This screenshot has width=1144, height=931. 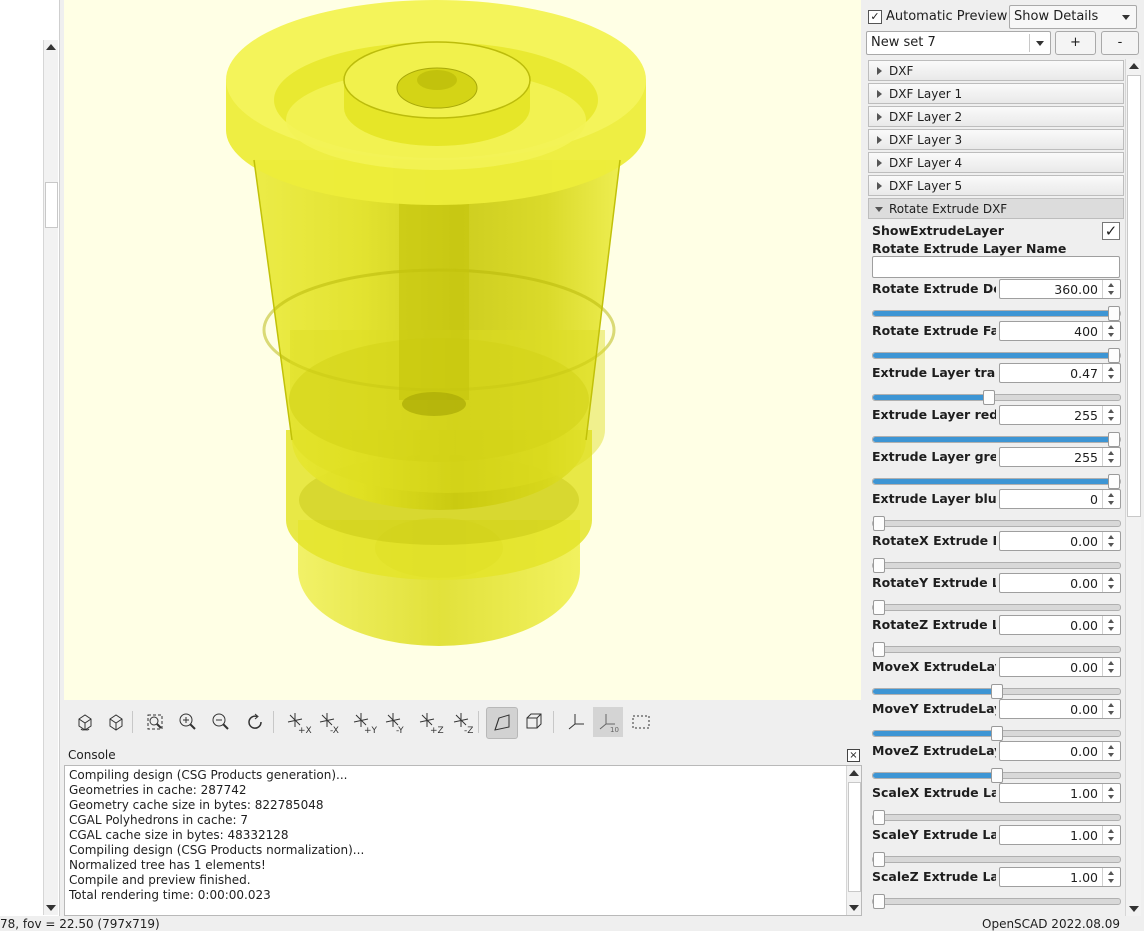 I want to click on rotate-extrude-layer-name-input, so click(x=996, y=267).